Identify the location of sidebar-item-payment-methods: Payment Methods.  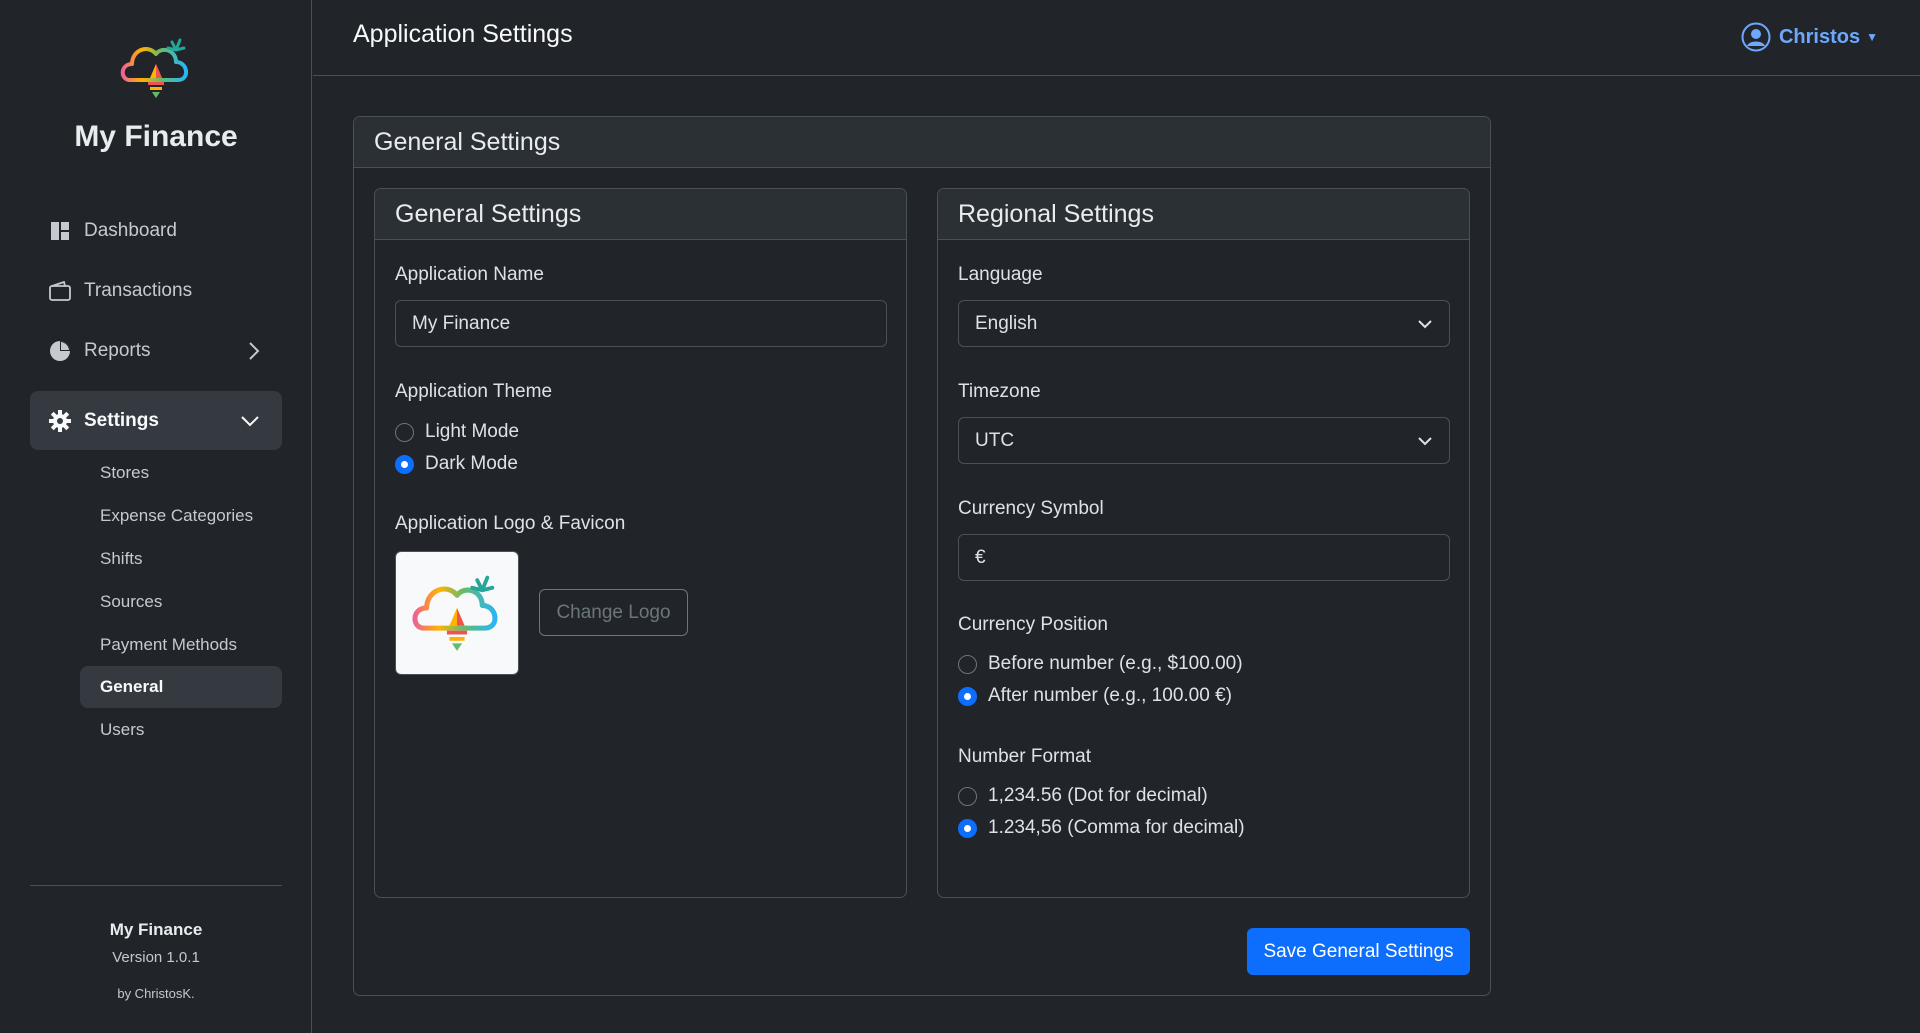
(181, 645).